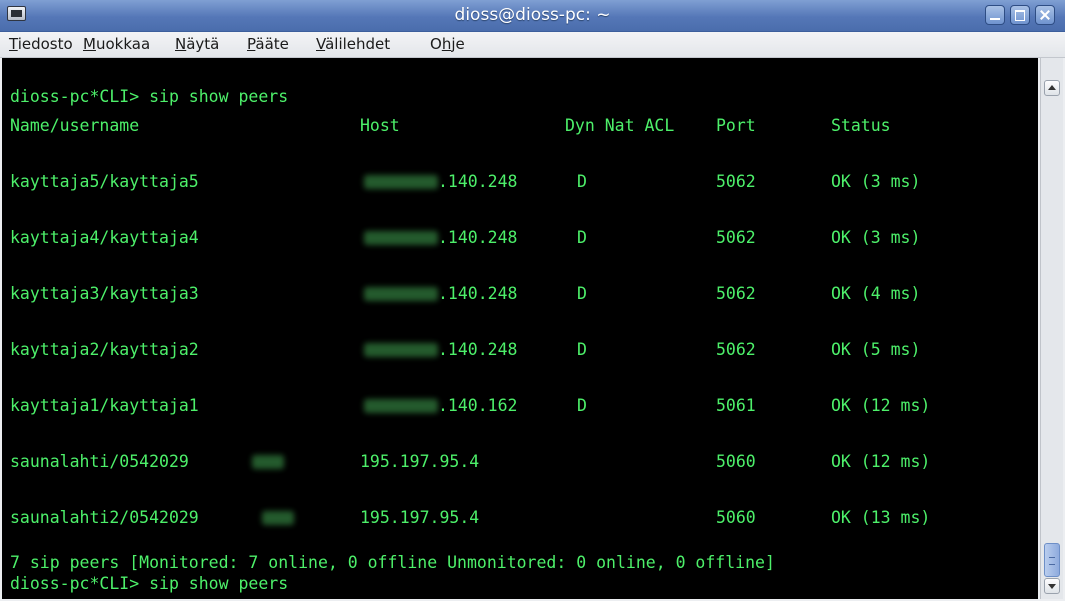 The width and height of the screenshot is (1065, 601). I want to click on menu-help: Ohje, so click(447, 44).